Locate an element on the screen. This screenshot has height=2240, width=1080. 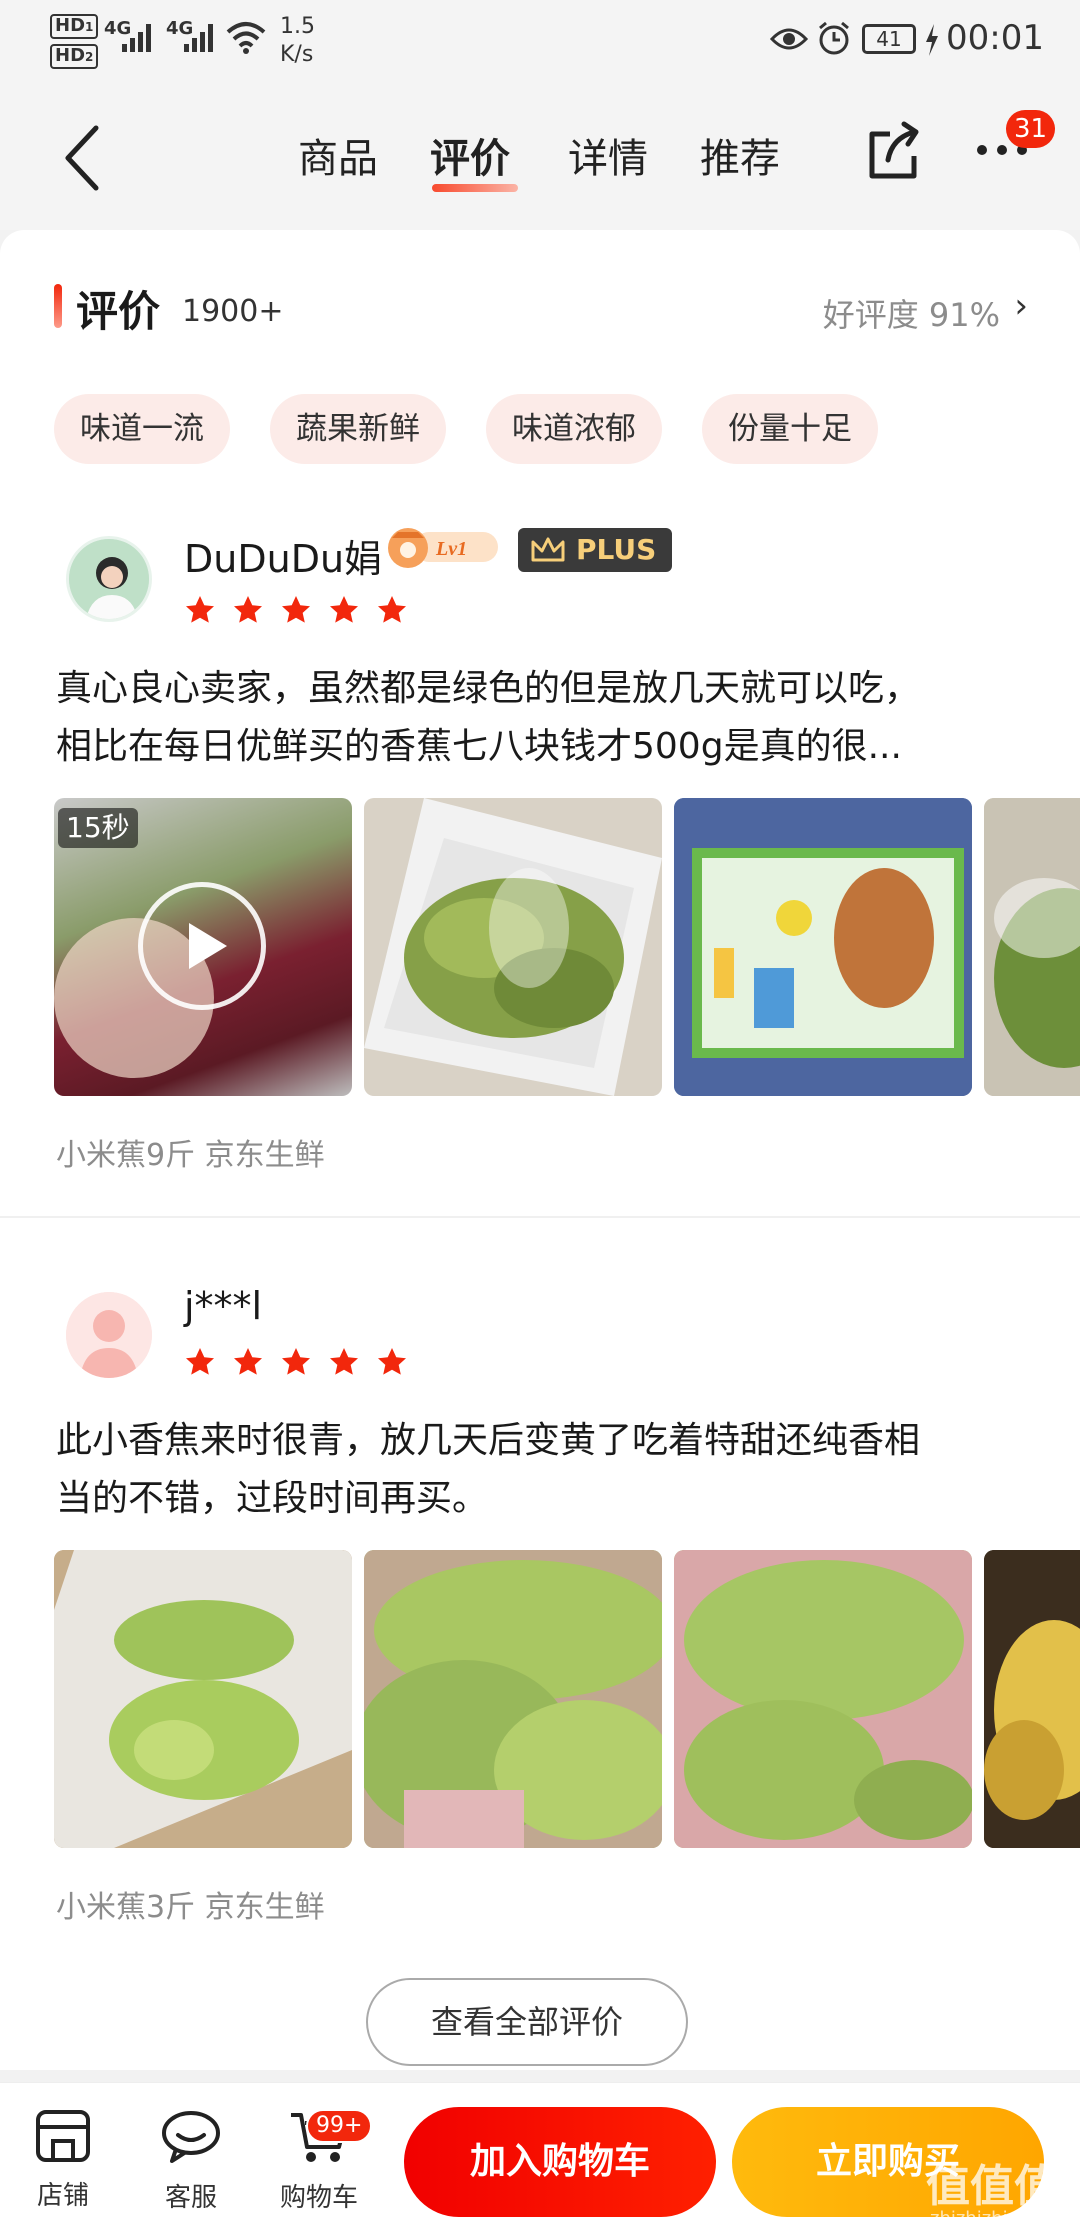
reviews-title: 评价 is located at coordinates (118, 311).